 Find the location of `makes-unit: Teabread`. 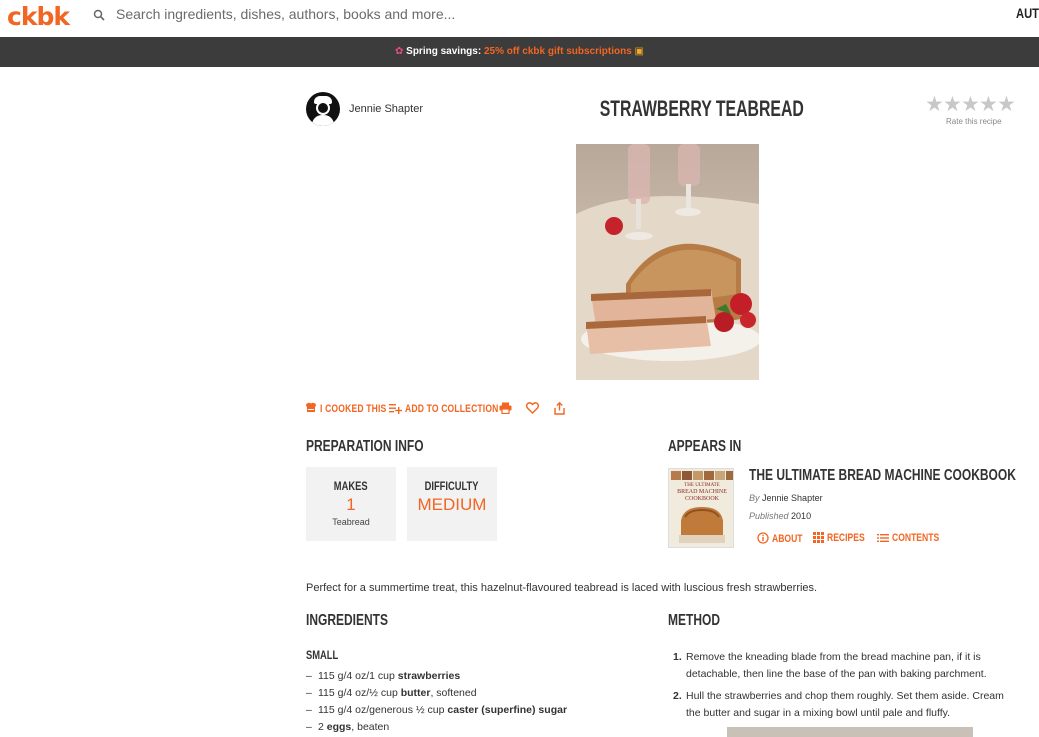

makes-unit: Teabread is located at coordinates (351, 522).